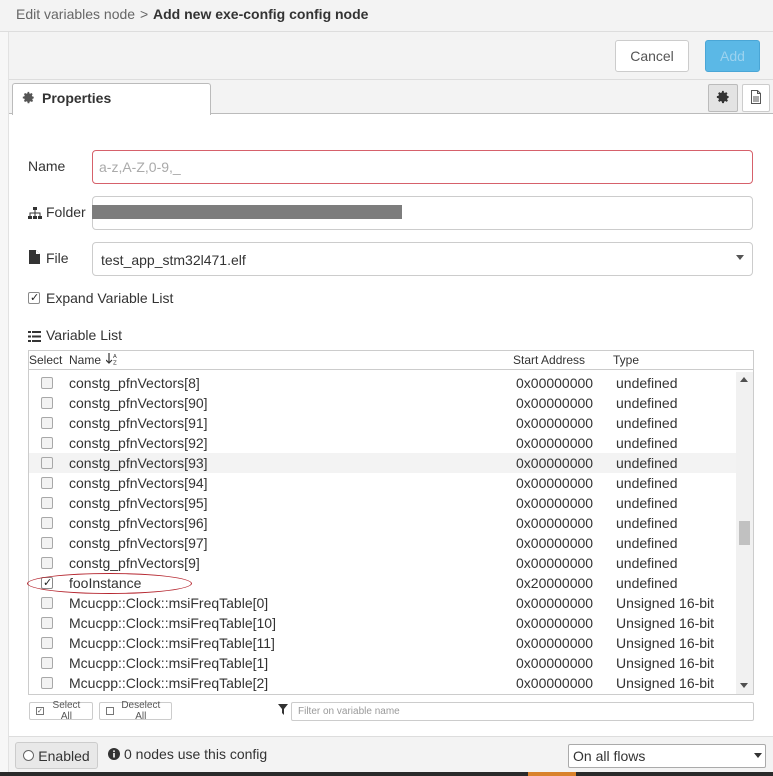 The height and width of the screenshot is (776, 773). I want to click on deselect-all-label: Deselect All, so click(141, 711).